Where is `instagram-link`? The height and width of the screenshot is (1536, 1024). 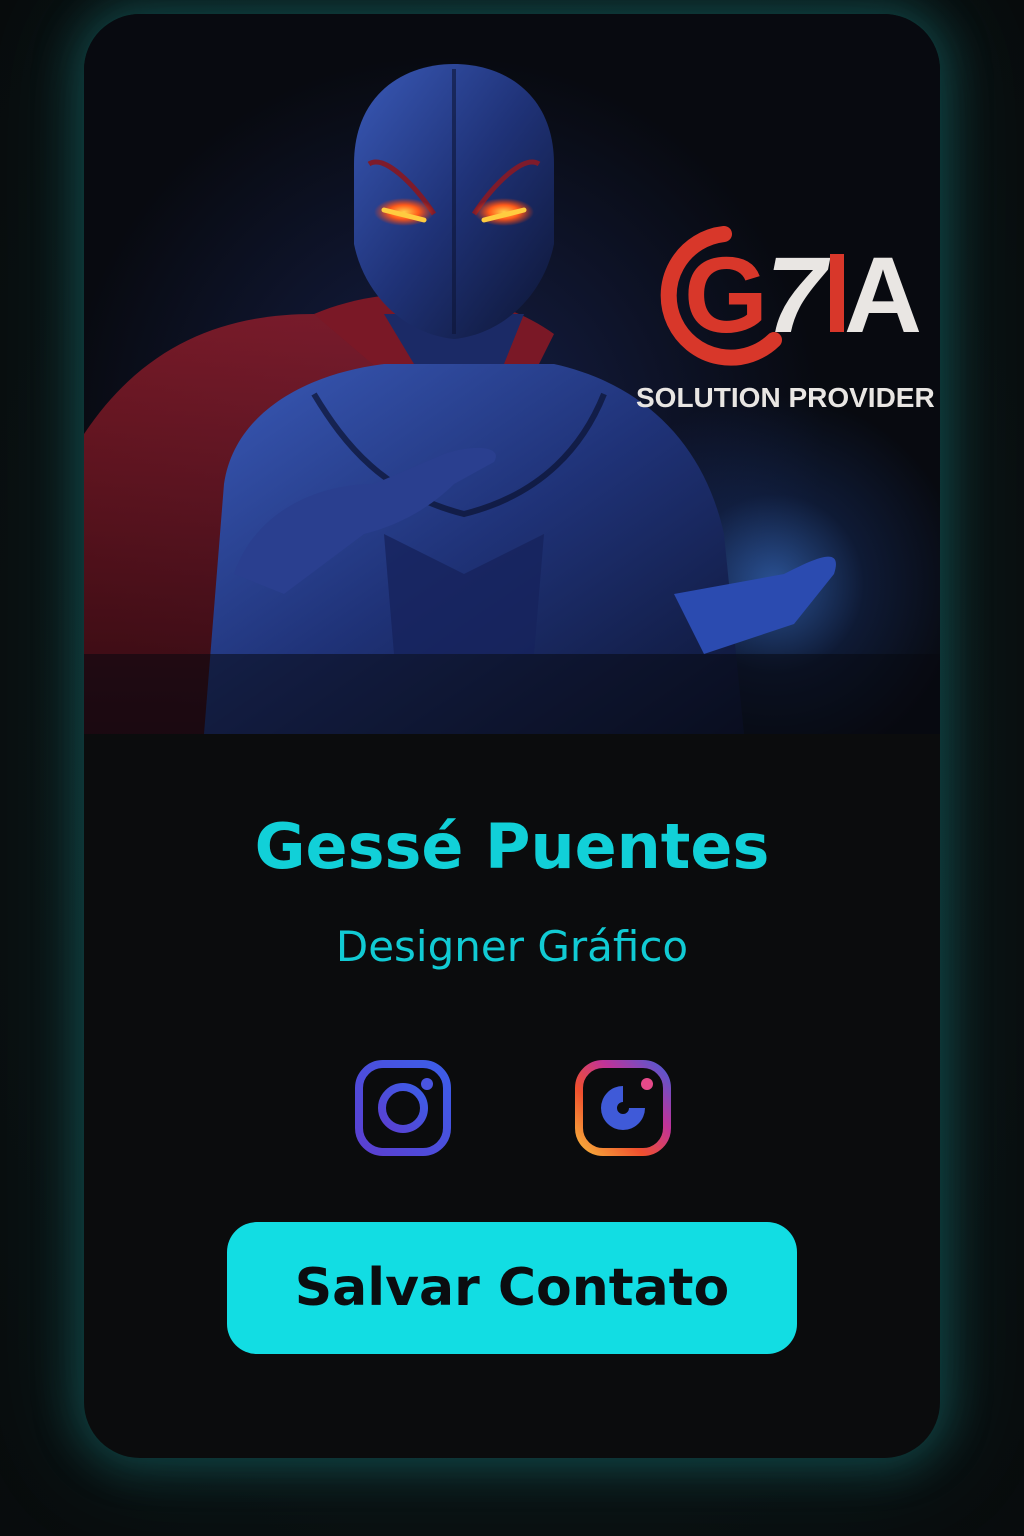
instagram-link is located at coordinates (403, 1108).